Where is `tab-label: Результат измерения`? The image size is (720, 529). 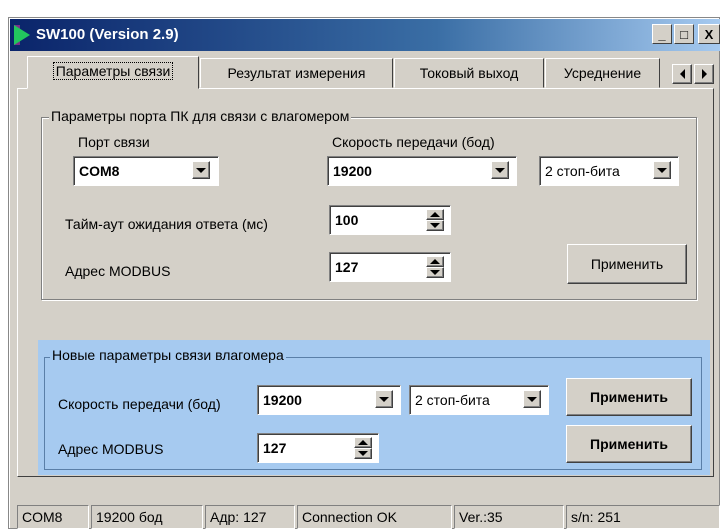 tab-label: Результат измерения is located at coordinates (296, 73).